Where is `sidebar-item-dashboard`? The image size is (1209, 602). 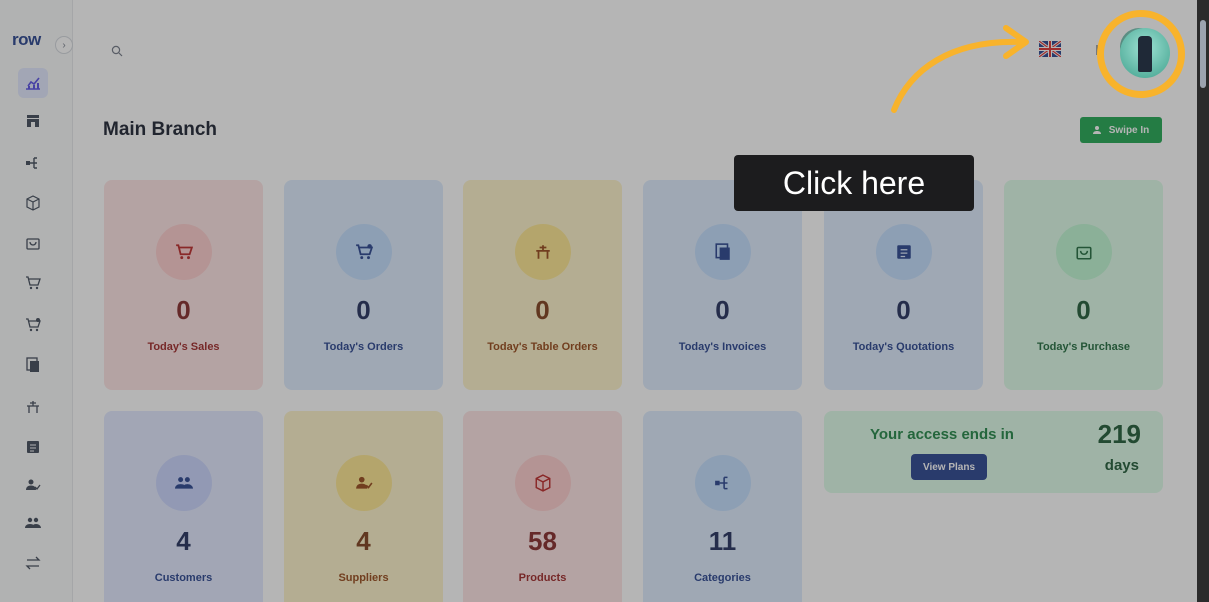
sidebar-item-dashboard is located at coordinates (33, 83).